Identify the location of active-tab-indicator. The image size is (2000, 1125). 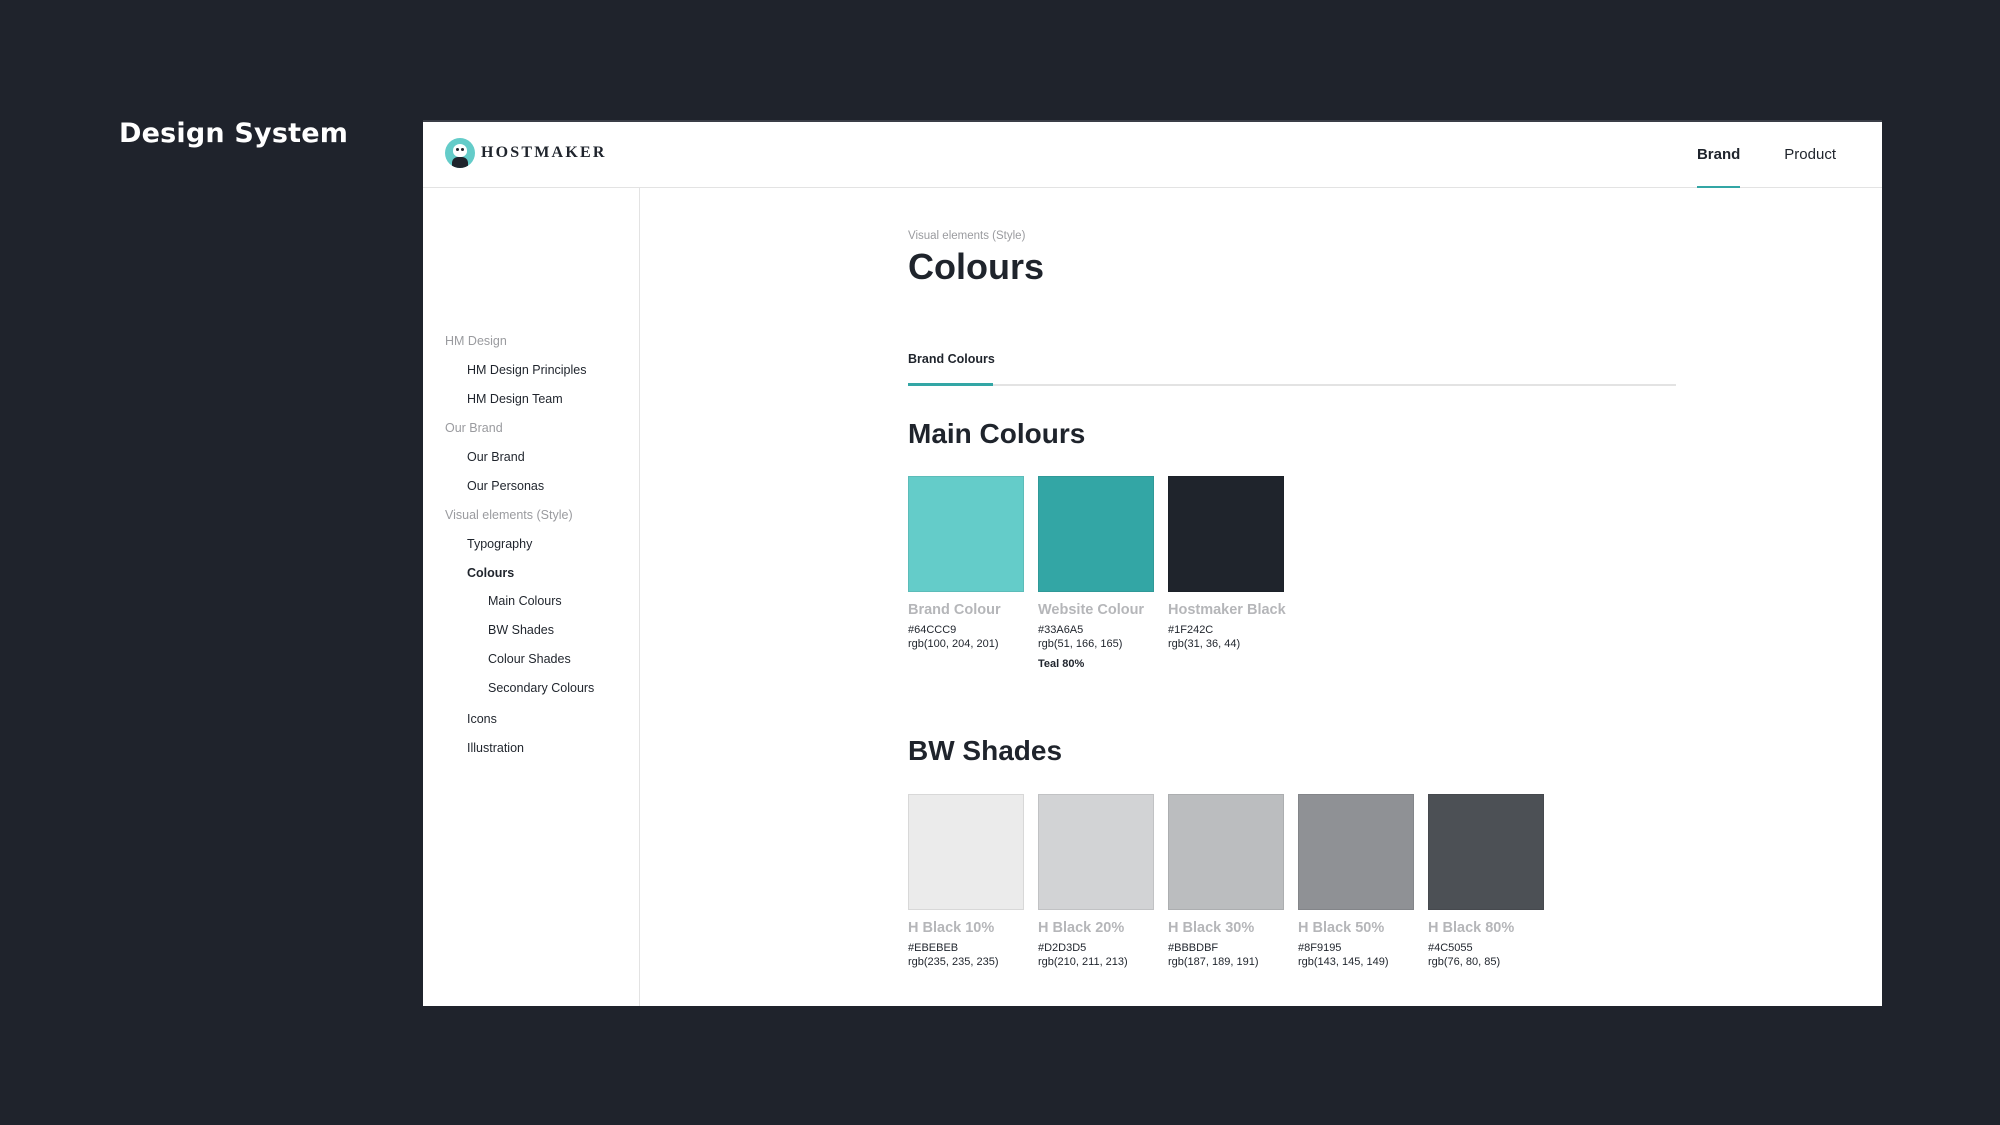
(950, 384).